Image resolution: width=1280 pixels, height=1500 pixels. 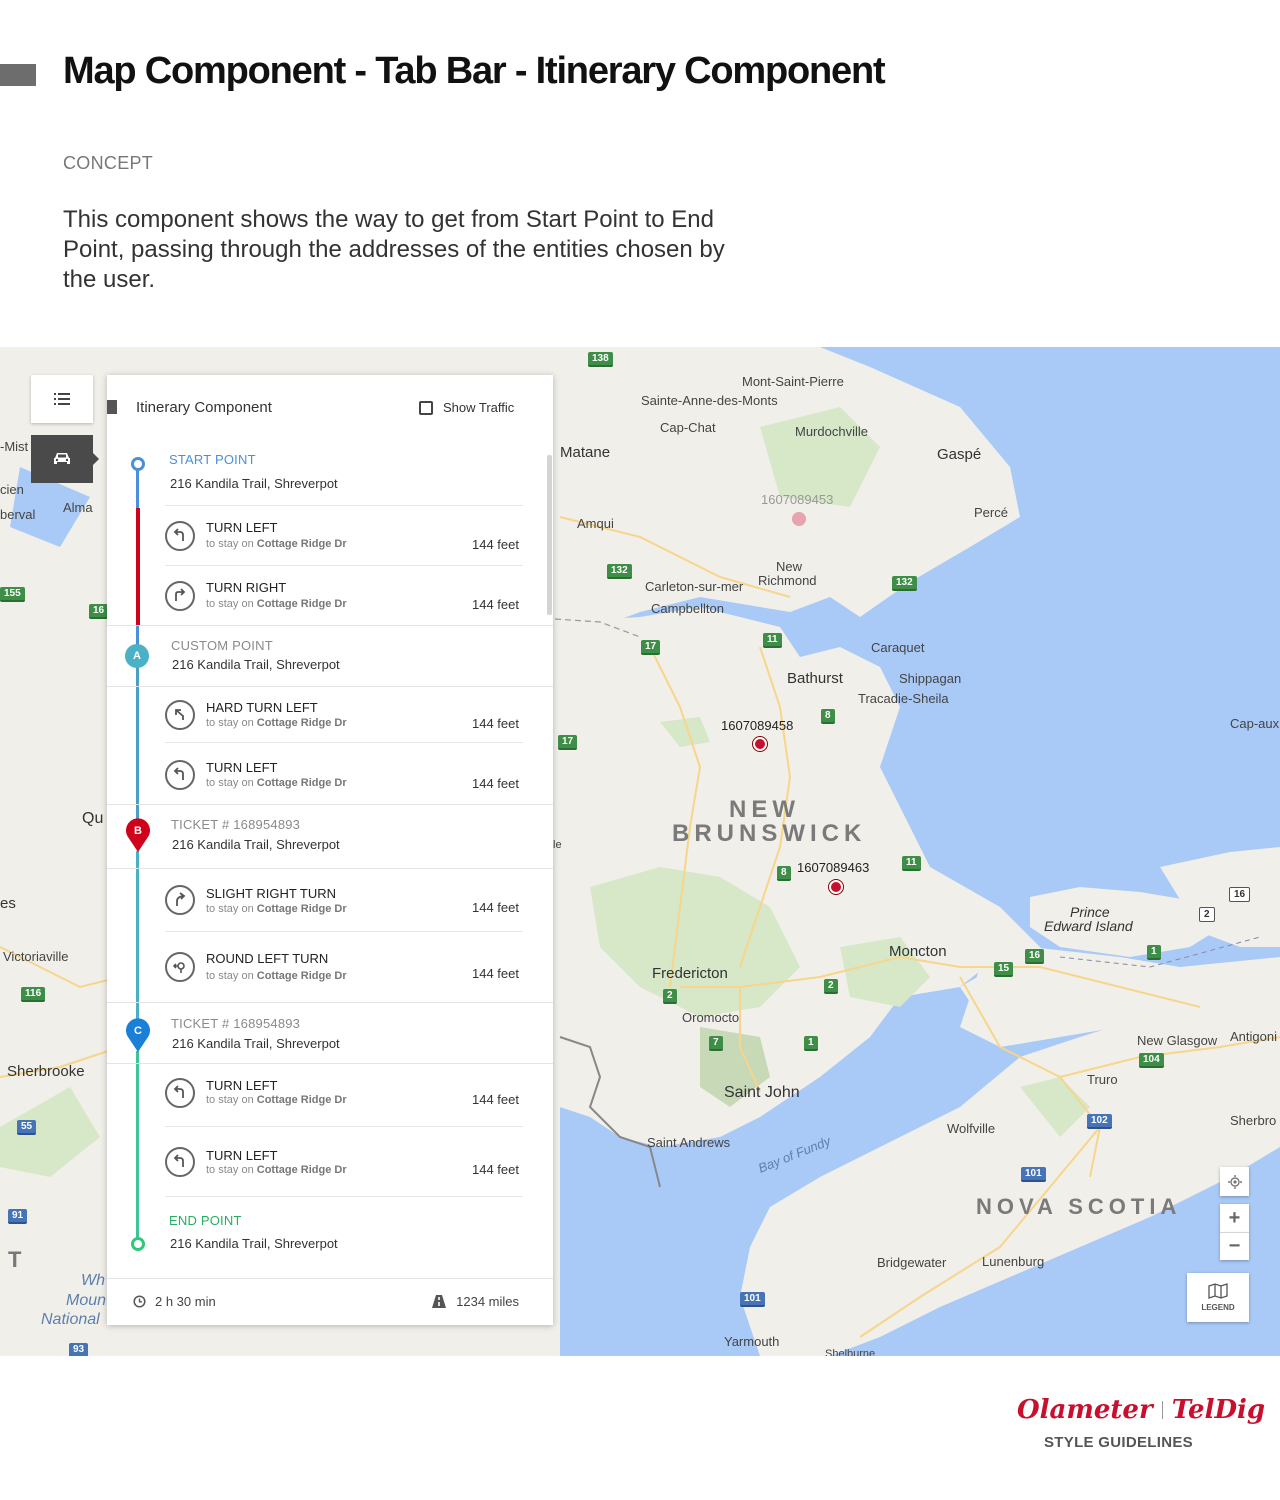 I want to click on map-marker-label: 1607089463, so click(x=833, y=867).